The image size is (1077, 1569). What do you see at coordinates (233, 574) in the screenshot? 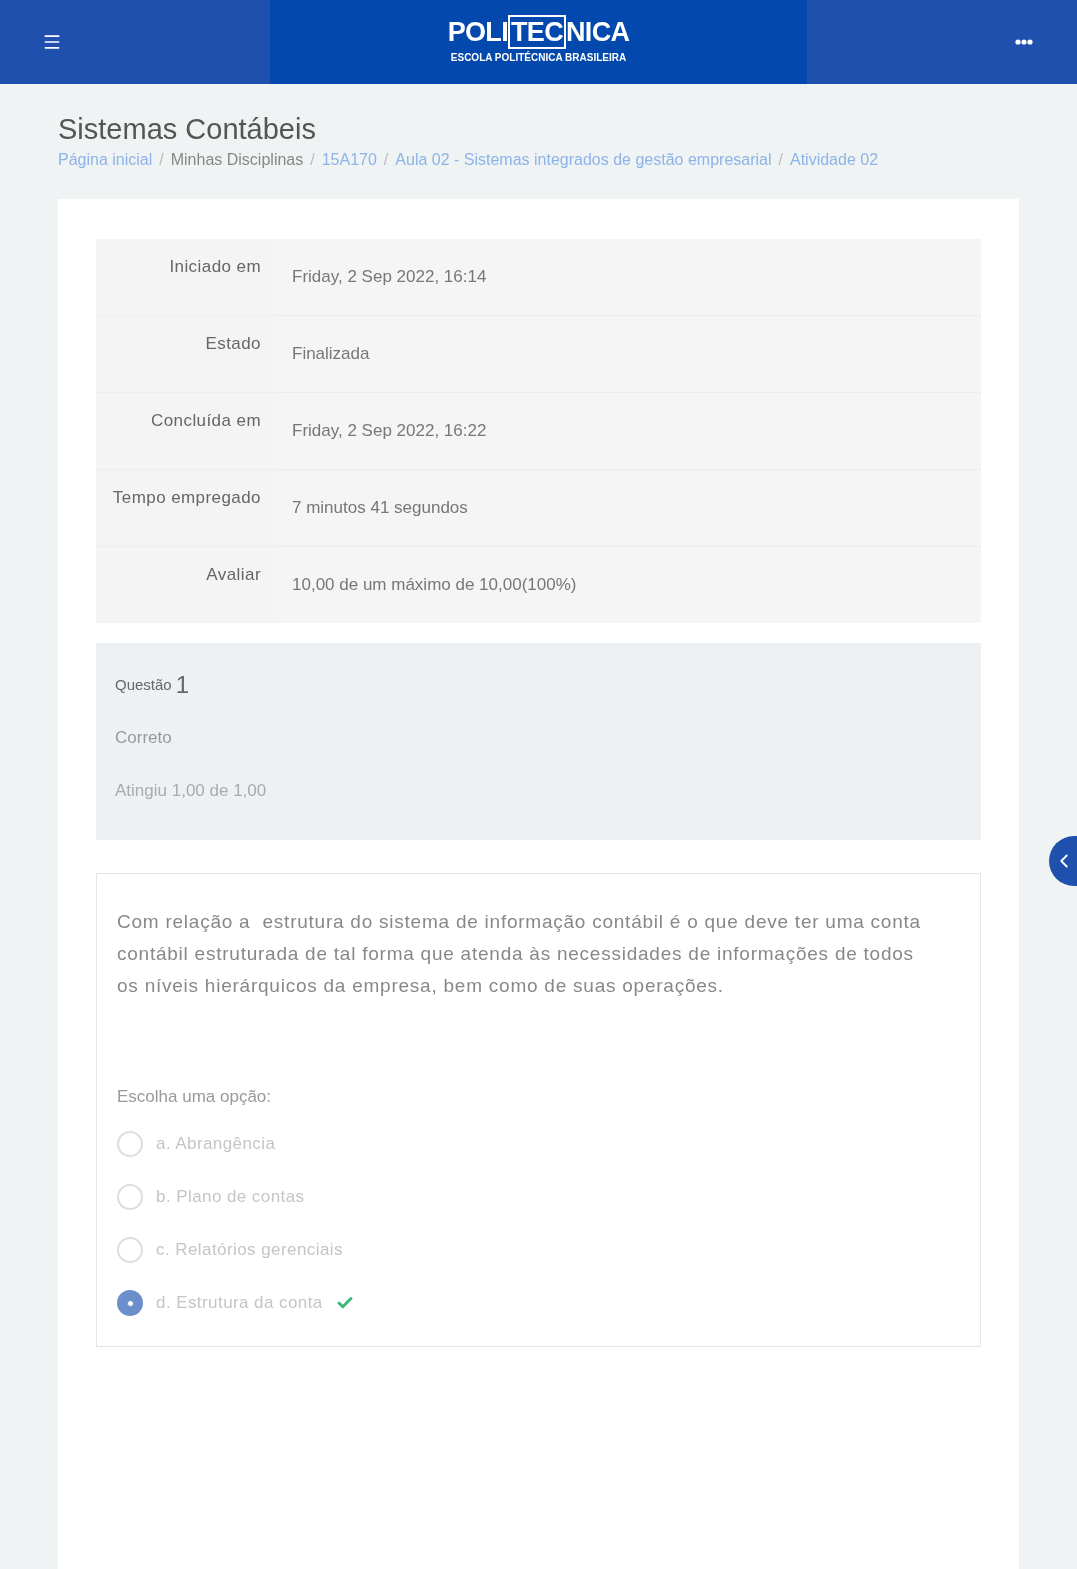
I see `summary-label: Avaliar` at bounding box center [233, 574].